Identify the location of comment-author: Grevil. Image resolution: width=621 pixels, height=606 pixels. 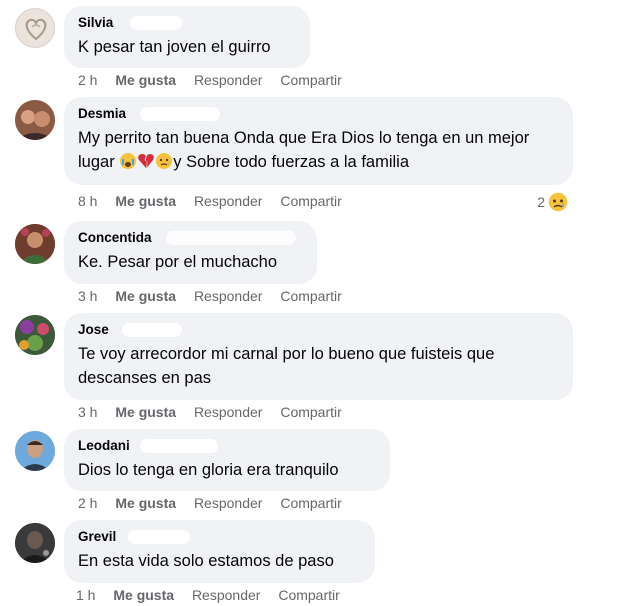
(97, 536).